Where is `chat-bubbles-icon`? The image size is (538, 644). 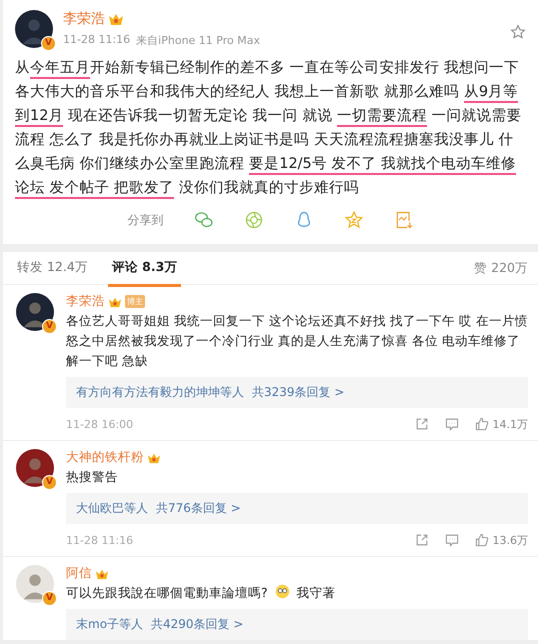
chat-bubbles-icon is located at coordinates (204, 220).